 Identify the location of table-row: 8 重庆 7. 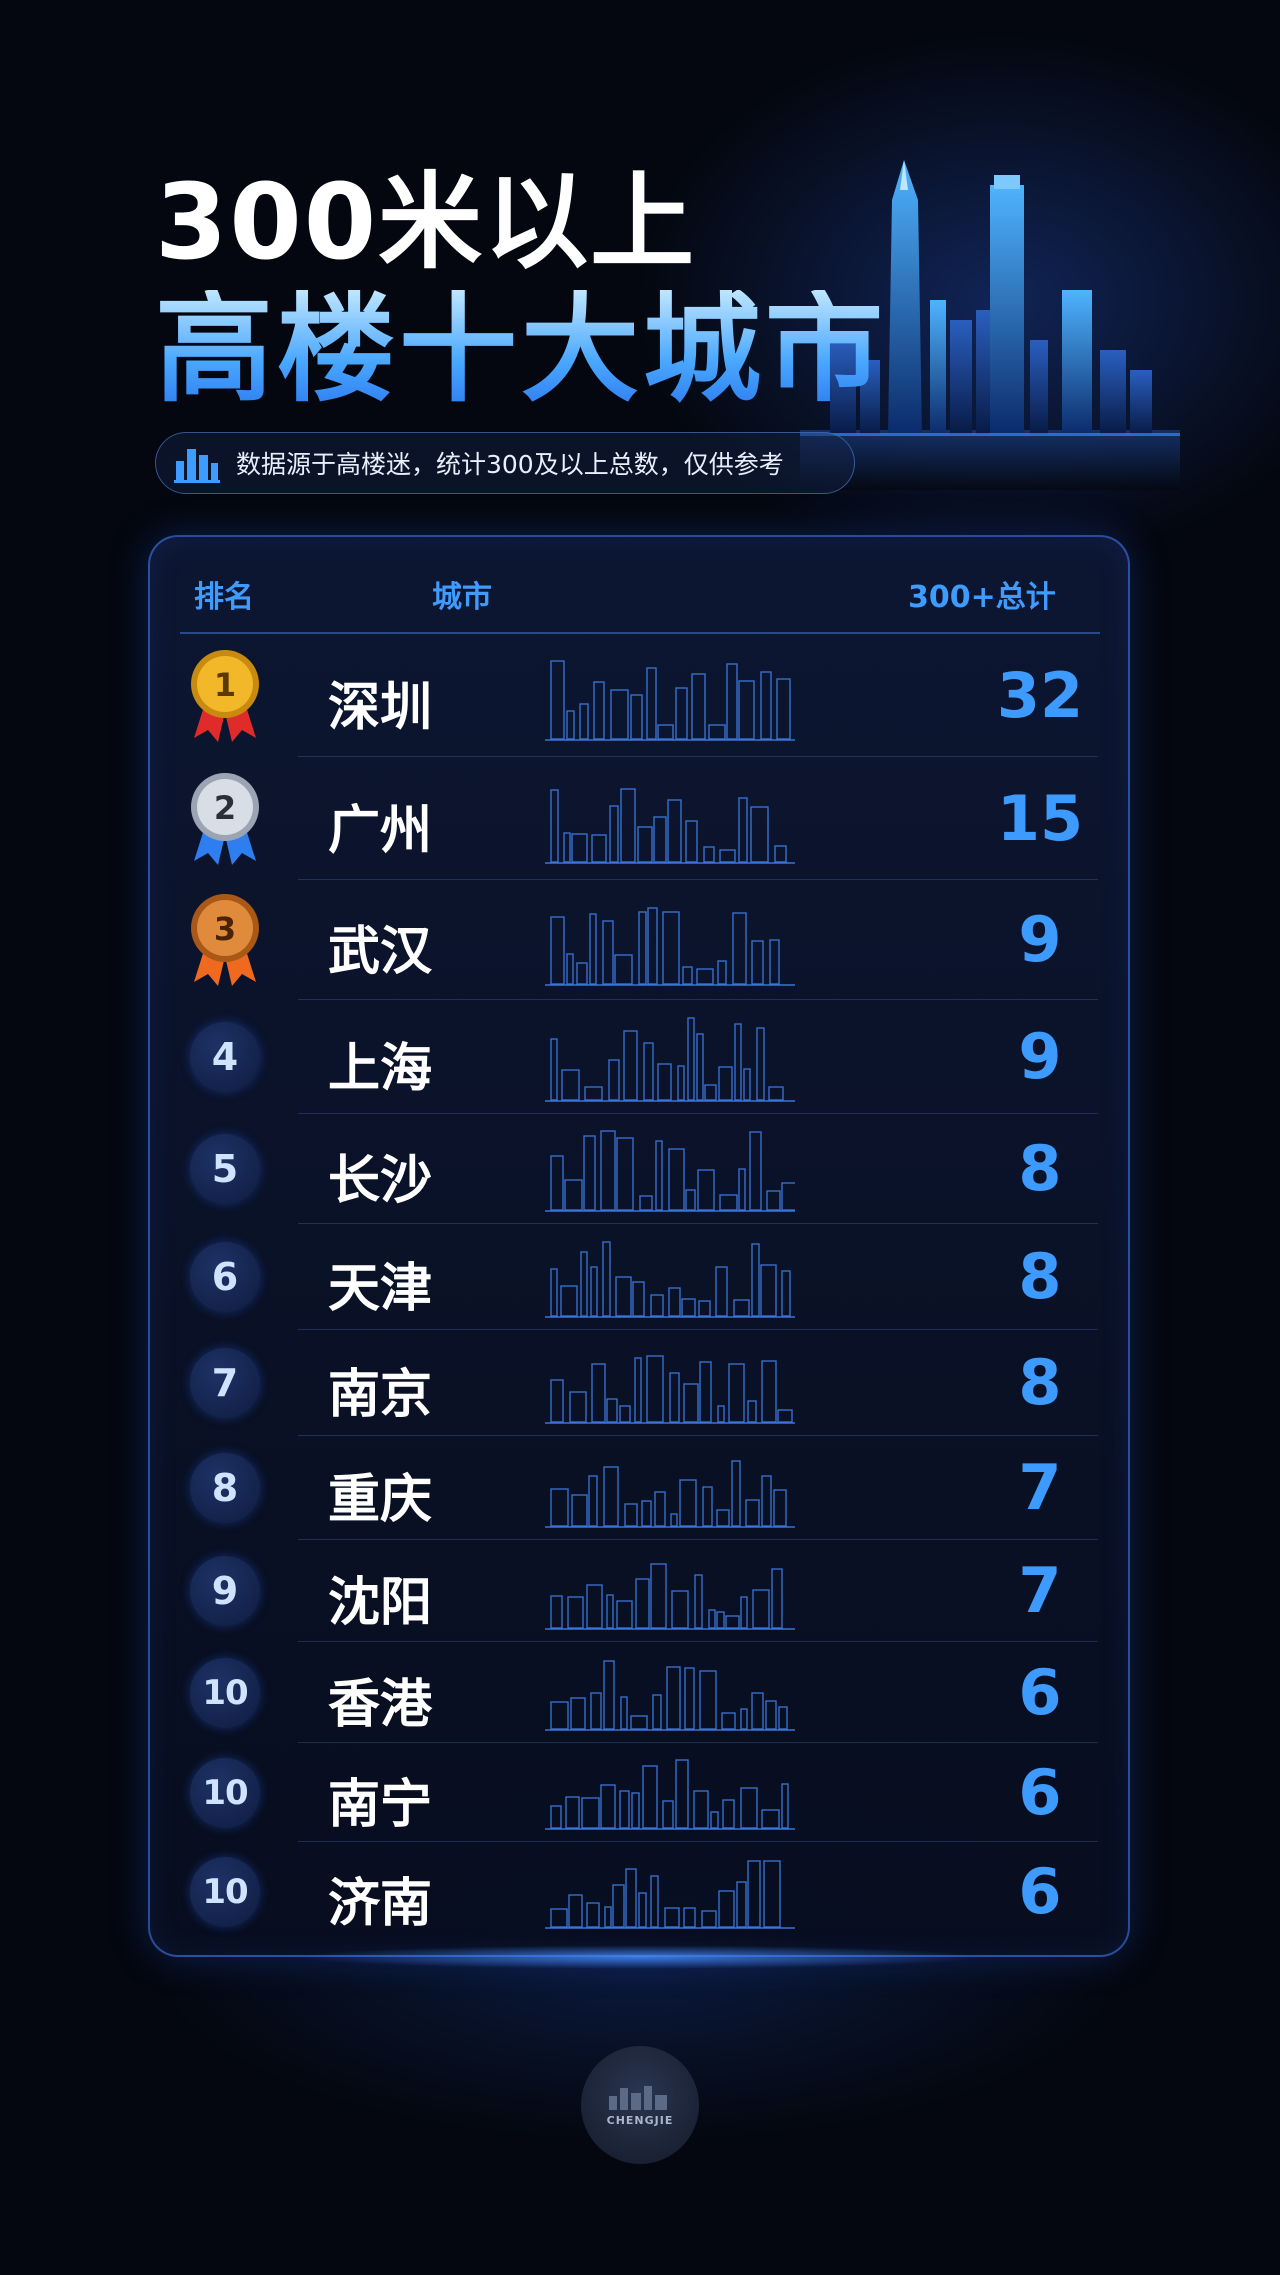
(639, 1488).